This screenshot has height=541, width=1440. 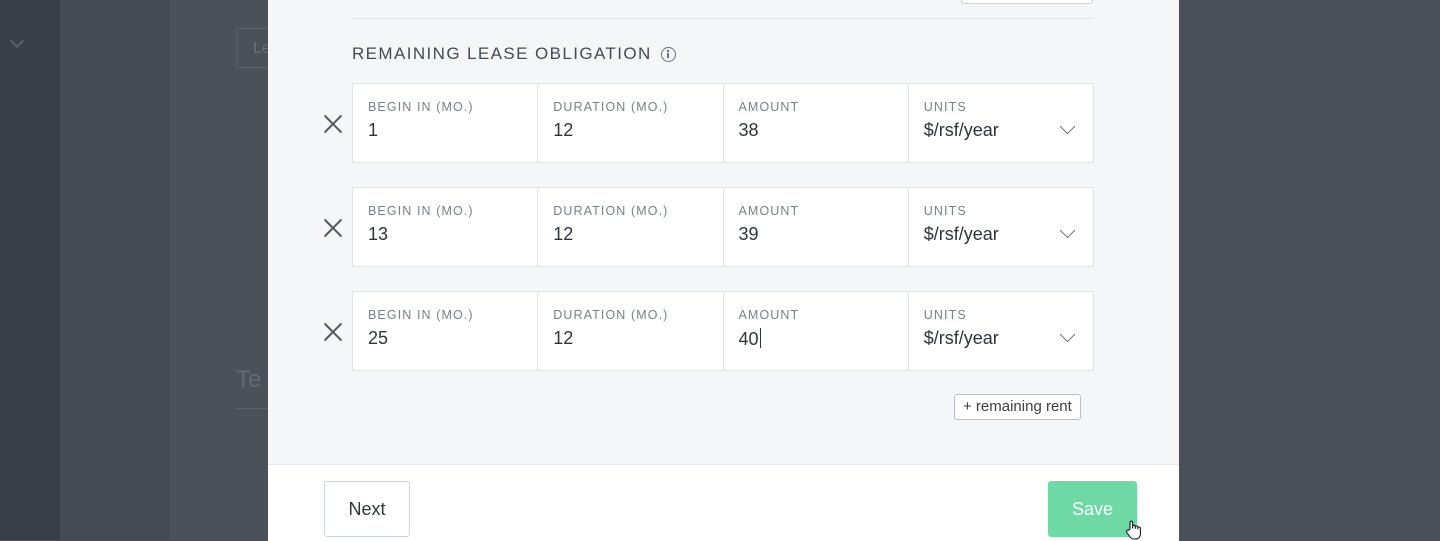 I want to click on section-title: REMAINING LEASE OBLIGATION, so click(x=514, y=54).